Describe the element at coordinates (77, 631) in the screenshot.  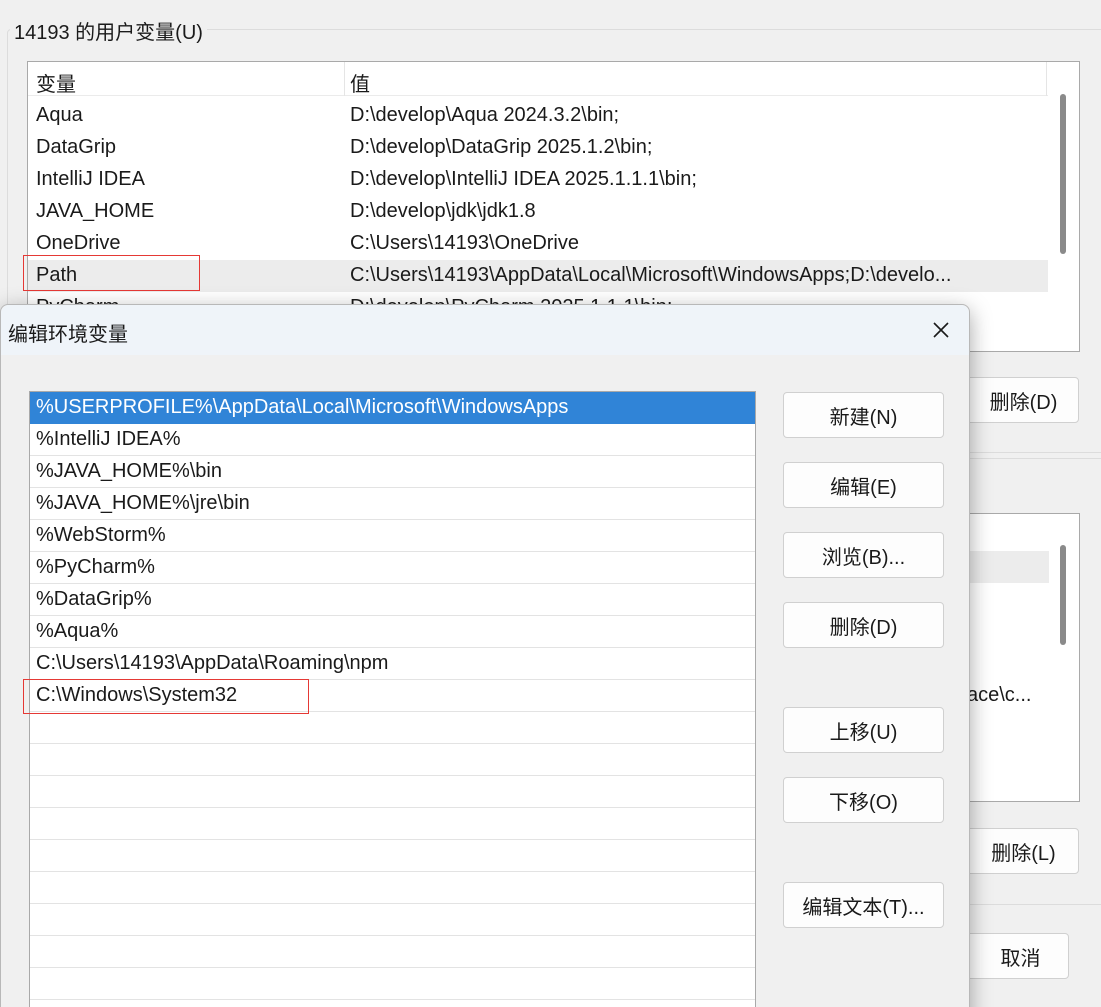
I see `path-entry-text: %Aqua%` at that location.